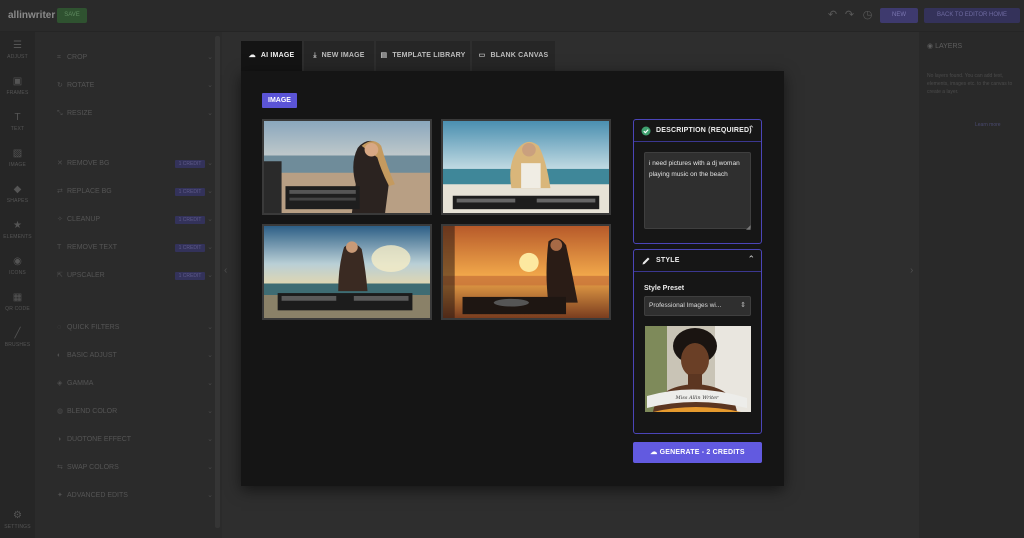 The image size is (1024, 538). Describe the element at coordinates (60, 275) in the screenshot. I see `upscale-icon: ⇱` at that location.